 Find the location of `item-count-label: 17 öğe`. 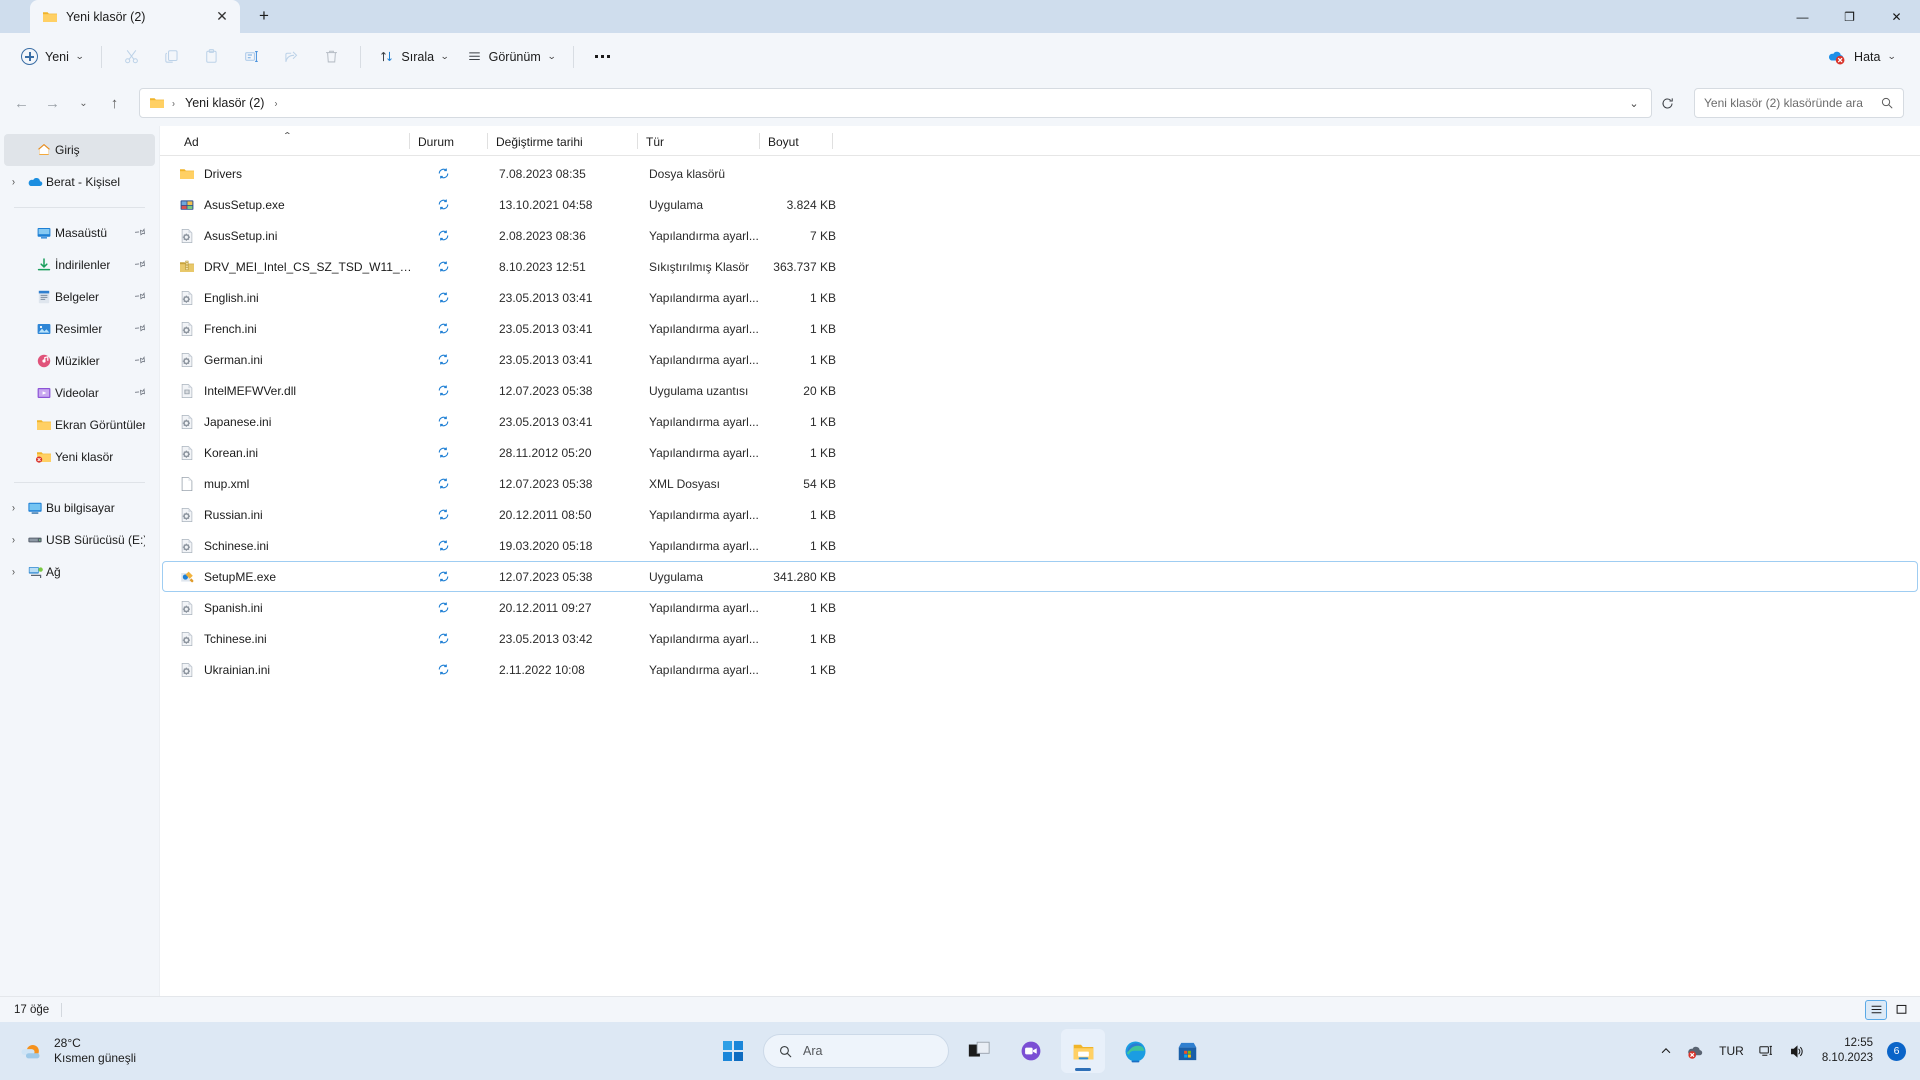

item-count-label: 17 öğe is located at coordinates (32, 1009).